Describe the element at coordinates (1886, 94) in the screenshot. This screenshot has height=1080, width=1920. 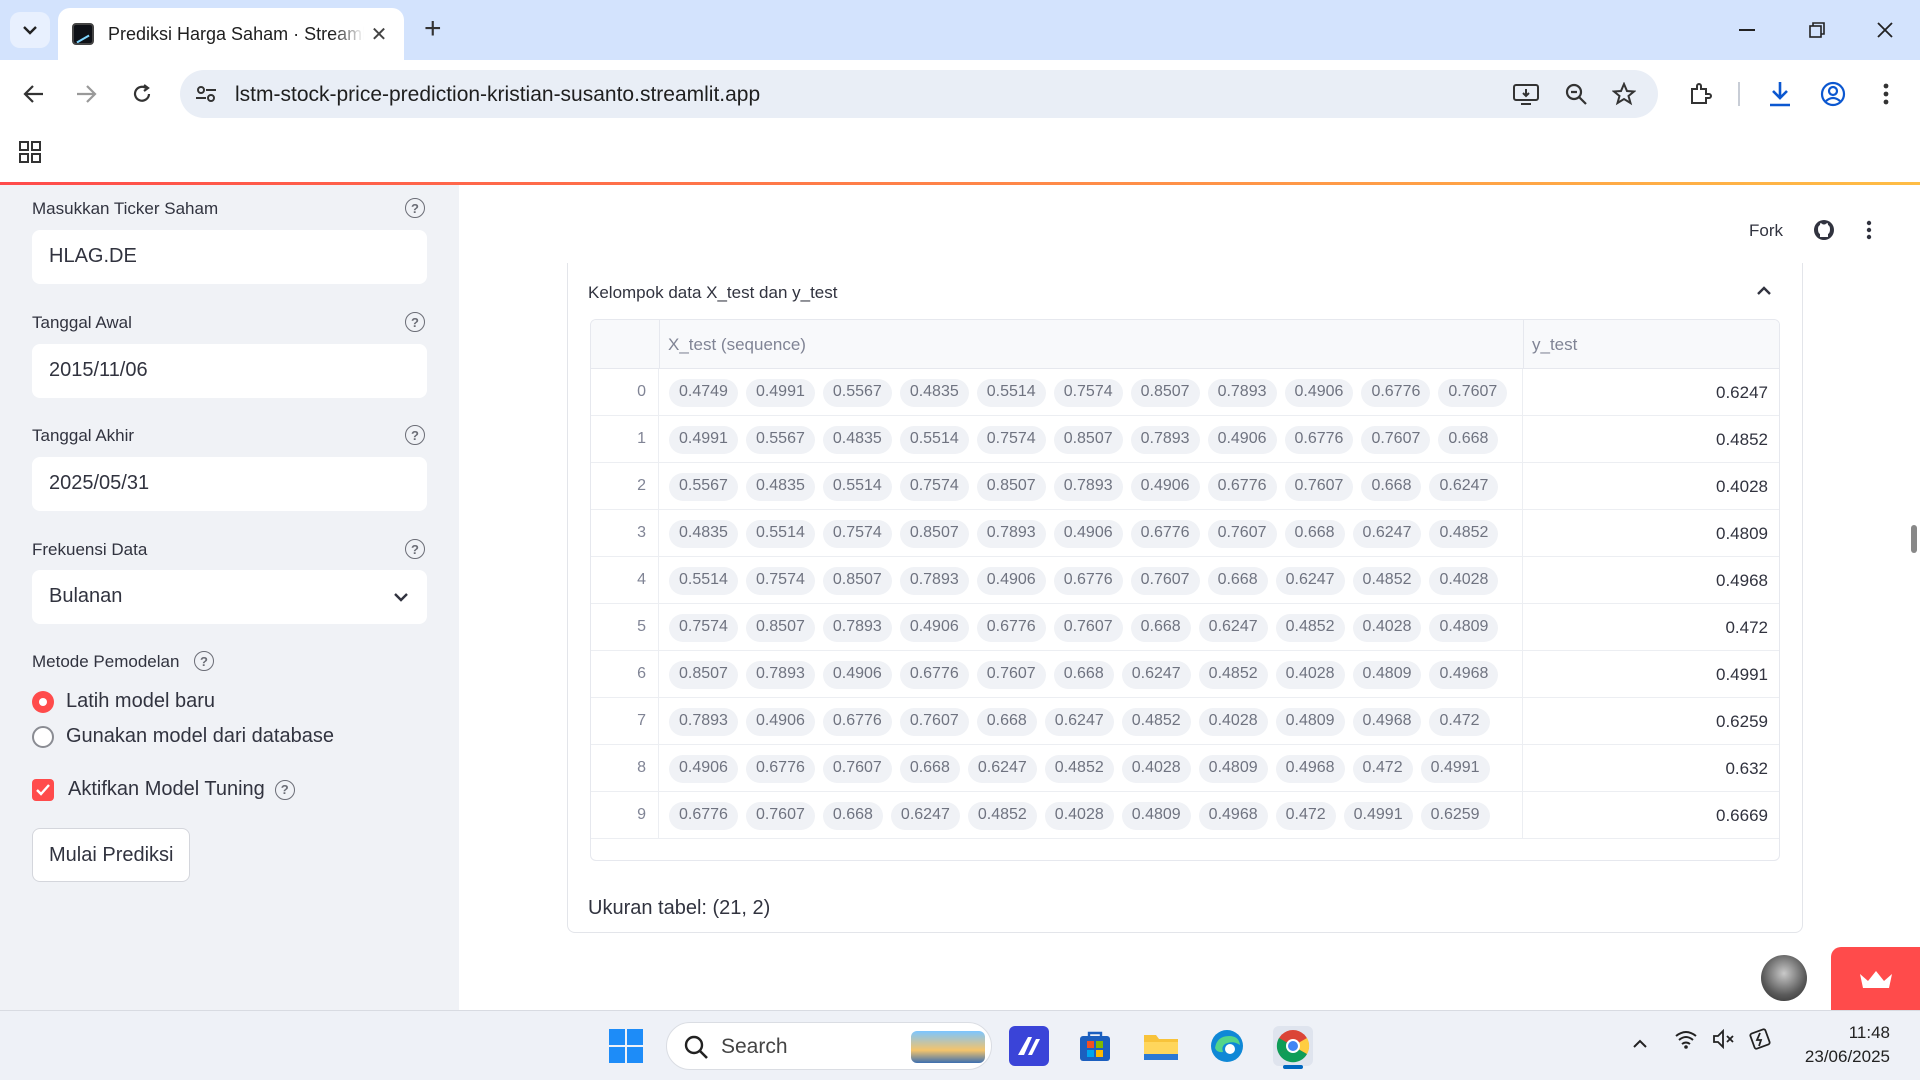
I see `browser-menu-icon` at that location.